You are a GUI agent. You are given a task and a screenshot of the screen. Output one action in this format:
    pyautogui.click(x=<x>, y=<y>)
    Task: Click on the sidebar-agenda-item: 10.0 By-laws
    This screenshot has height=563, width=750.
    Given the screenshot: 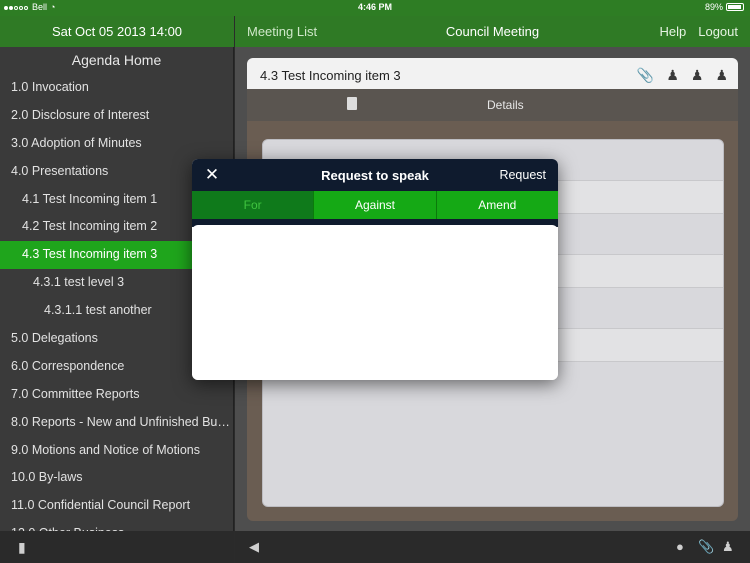 What is the action you would take?
    pyautogui.click(x=116, y=478)
    